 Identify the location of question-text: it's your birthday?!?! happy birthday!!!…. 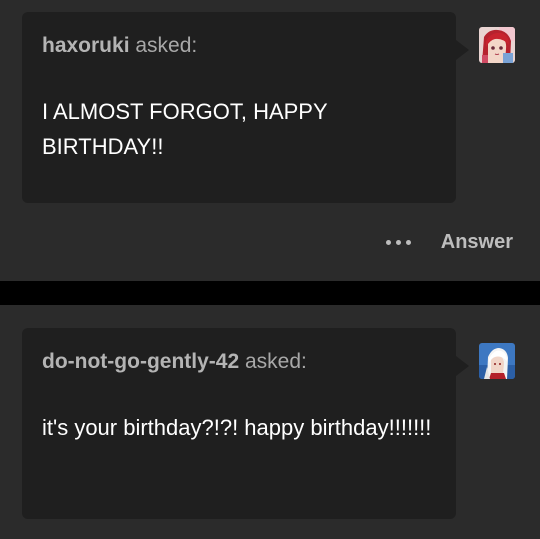
(237, 427).